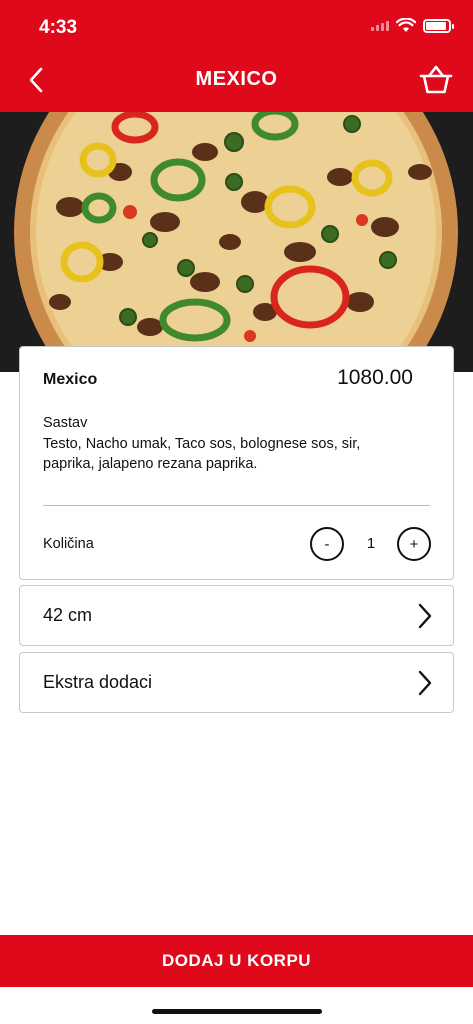 This screenshot has width=473, height=1024. Describe the element at coordinates (371, 543) in the screenshot. I see `quantity-value: 1` at that location.